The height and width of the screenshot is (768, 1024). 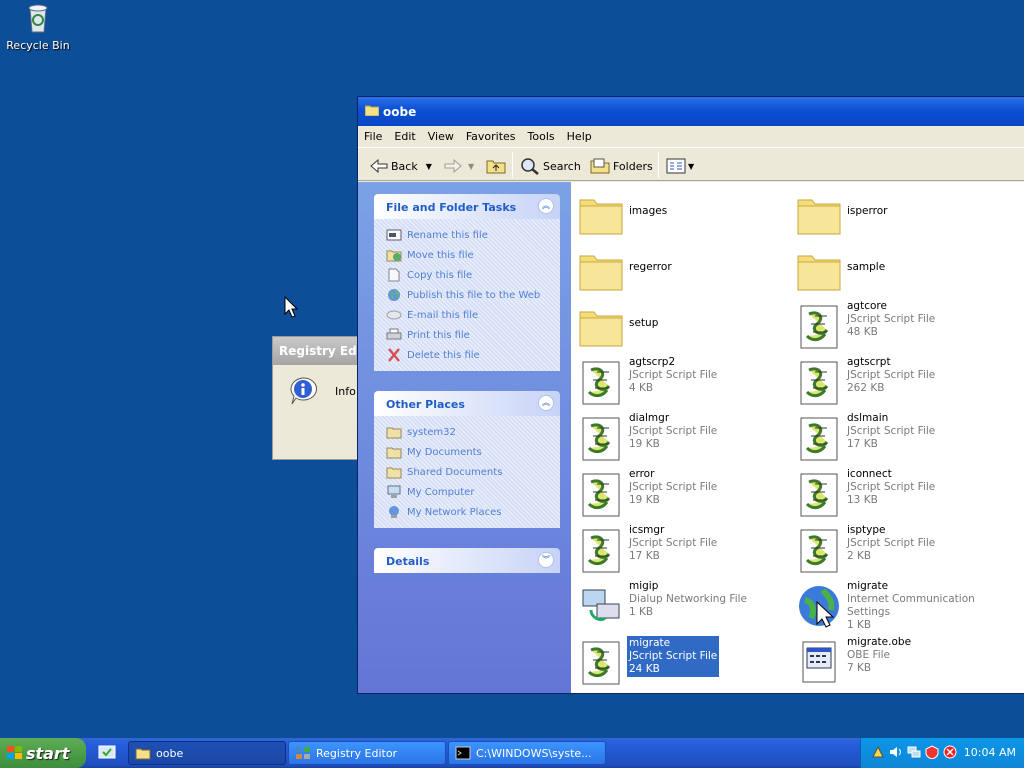 What do you see at coordinates (862, 444) in the screenshot?
I see `file-size: 17 KB` at bounding box center [862, 444].